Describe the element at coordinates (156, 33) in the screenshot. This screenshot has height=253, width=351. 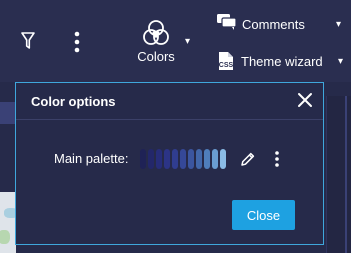
I see `color-circles-icon` at that location.